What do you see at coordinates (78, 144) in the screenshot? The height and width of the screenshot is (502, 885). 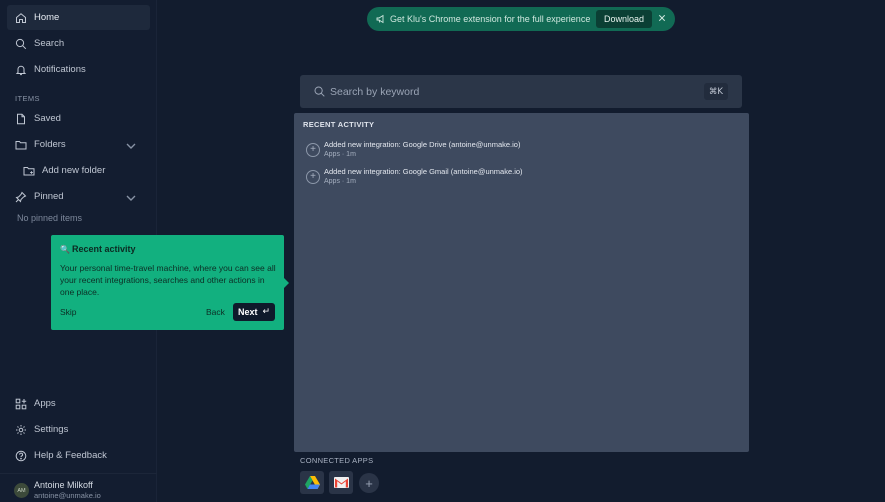 I see `nav-folders: Folders` at bounding box center [78, 144].